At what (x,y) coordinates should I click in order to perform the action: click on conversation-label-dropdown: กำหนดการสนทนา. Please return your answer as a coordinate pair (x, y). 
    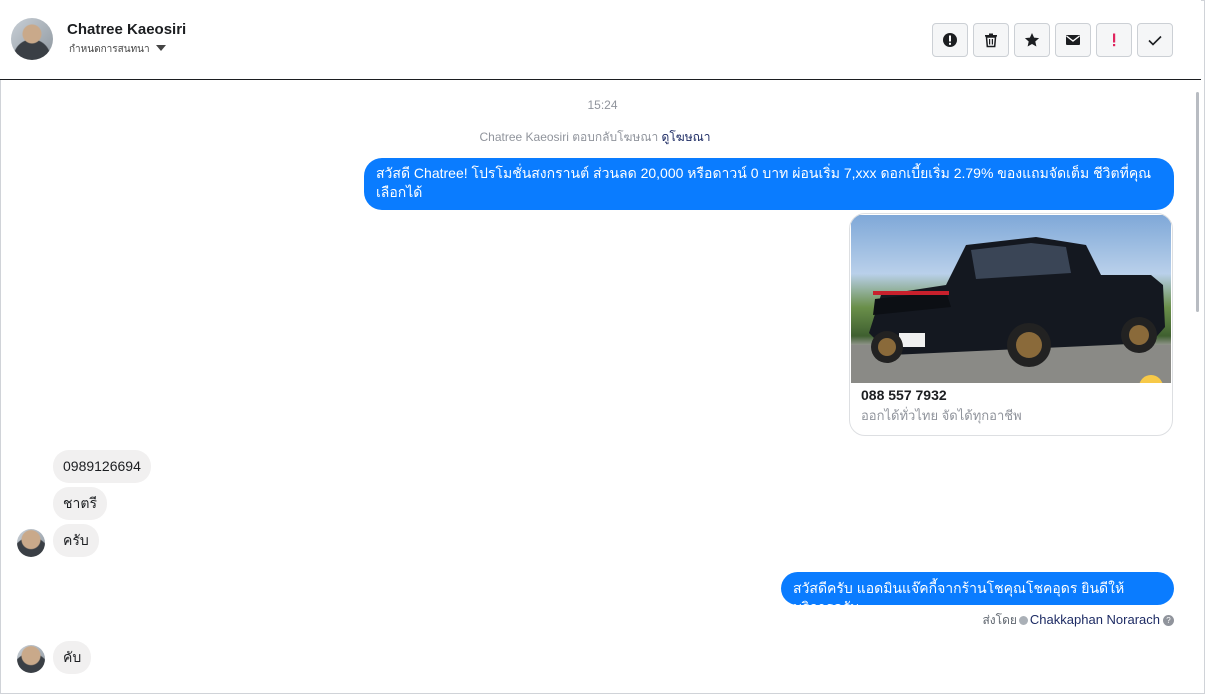
    Looking at the image, I should click on (117, 49).